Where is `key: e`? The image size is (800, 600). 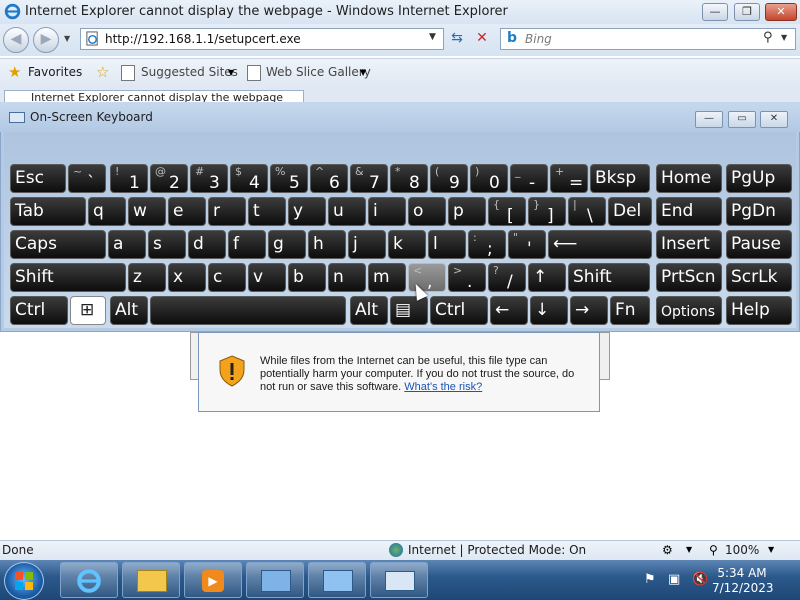 key: e is located at coordinates (187, 211).